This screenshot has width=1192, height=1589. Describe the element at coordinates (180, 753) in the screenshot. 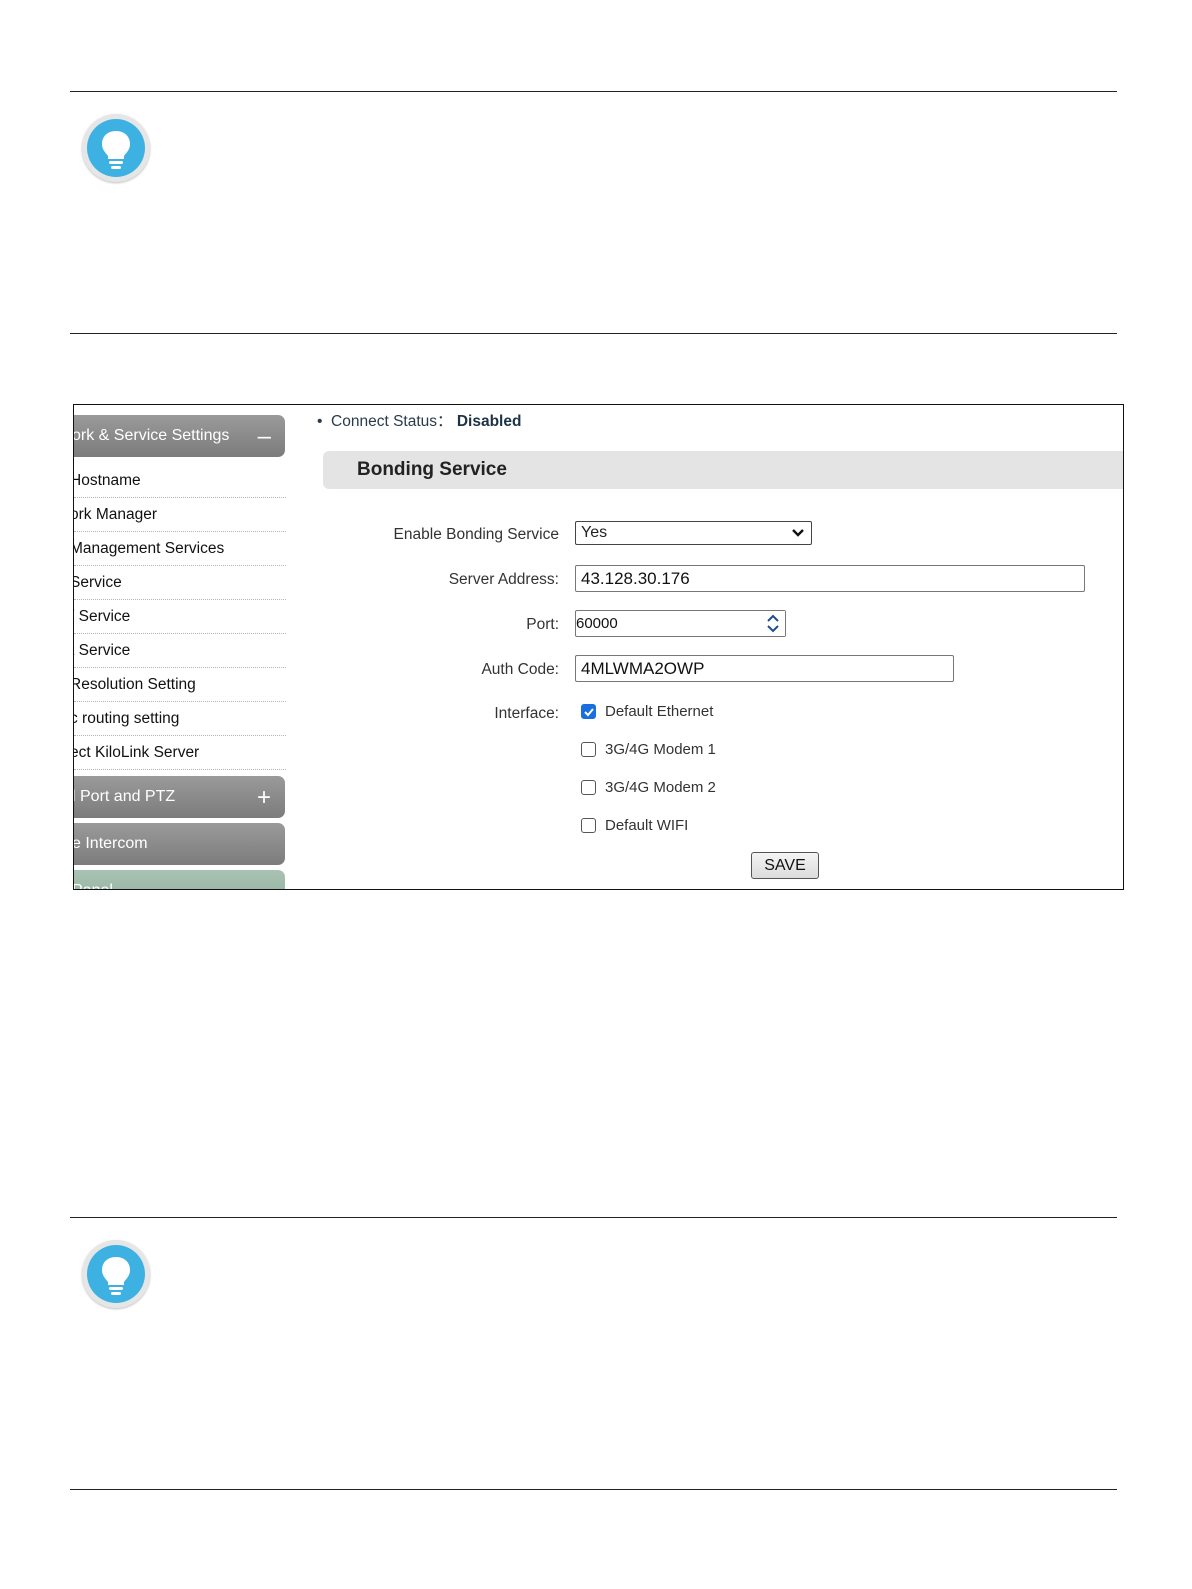

I see `sidebar-item-kilolink-server: ect KiloLink Server` at that location.